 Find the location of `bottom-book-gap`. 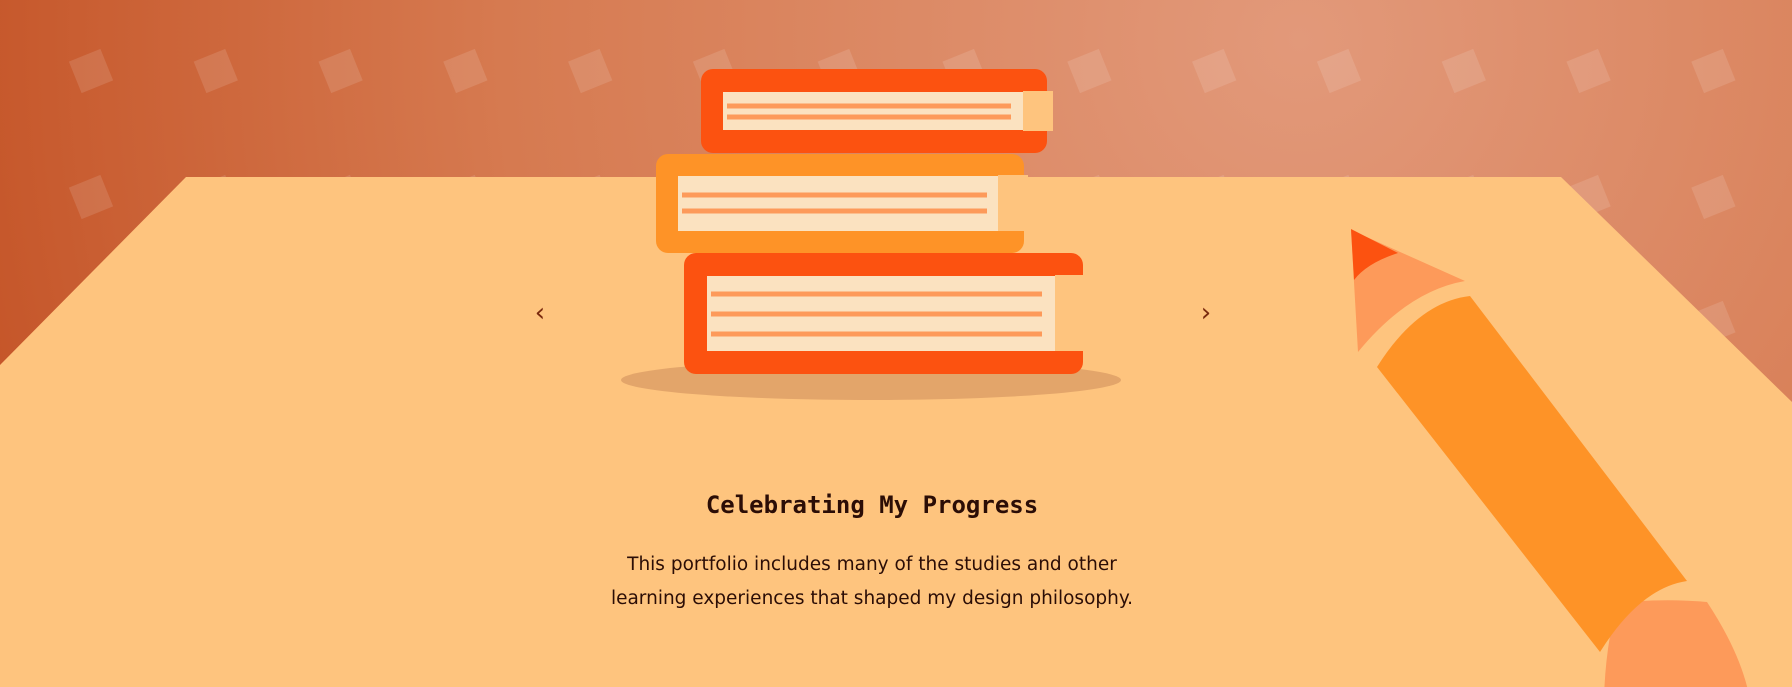

bottom-book-gap is located at coordinates (1071, 313).